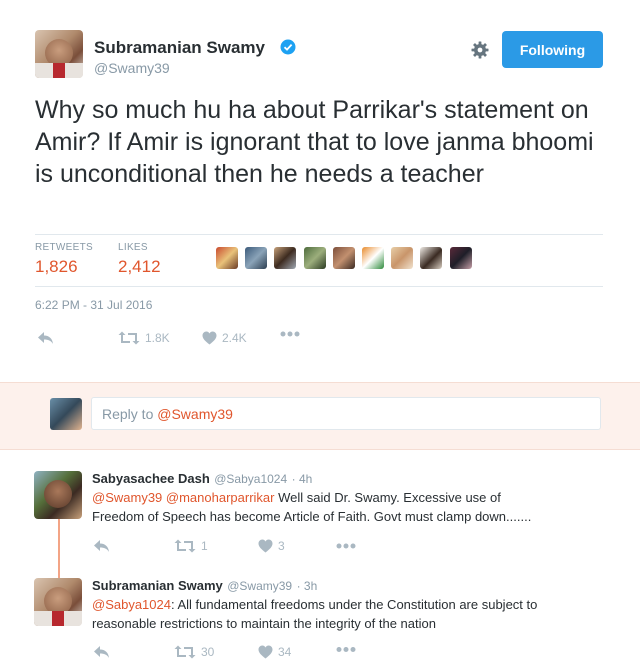 Image resolution: width=640 pixels, height=659 pixels. I want to click on author-name: Subramanian Swamy, so click(179, 48).